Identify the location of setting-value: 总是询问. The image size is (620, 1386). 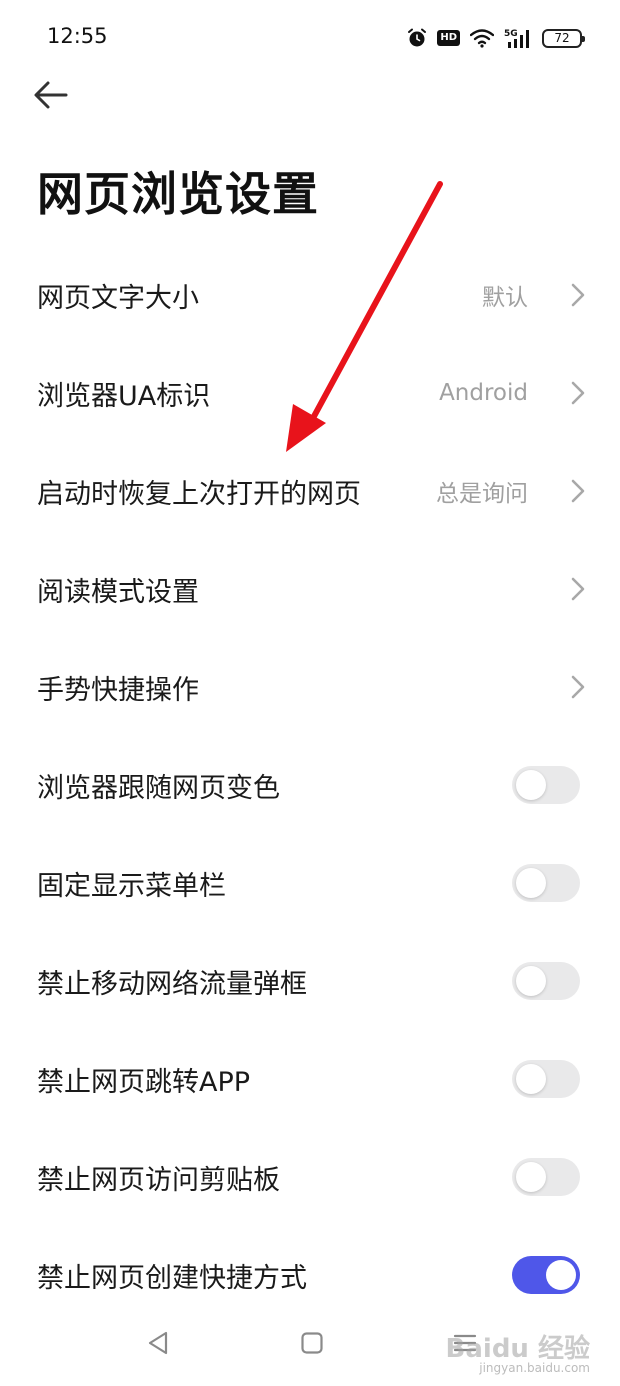
(482, 494).